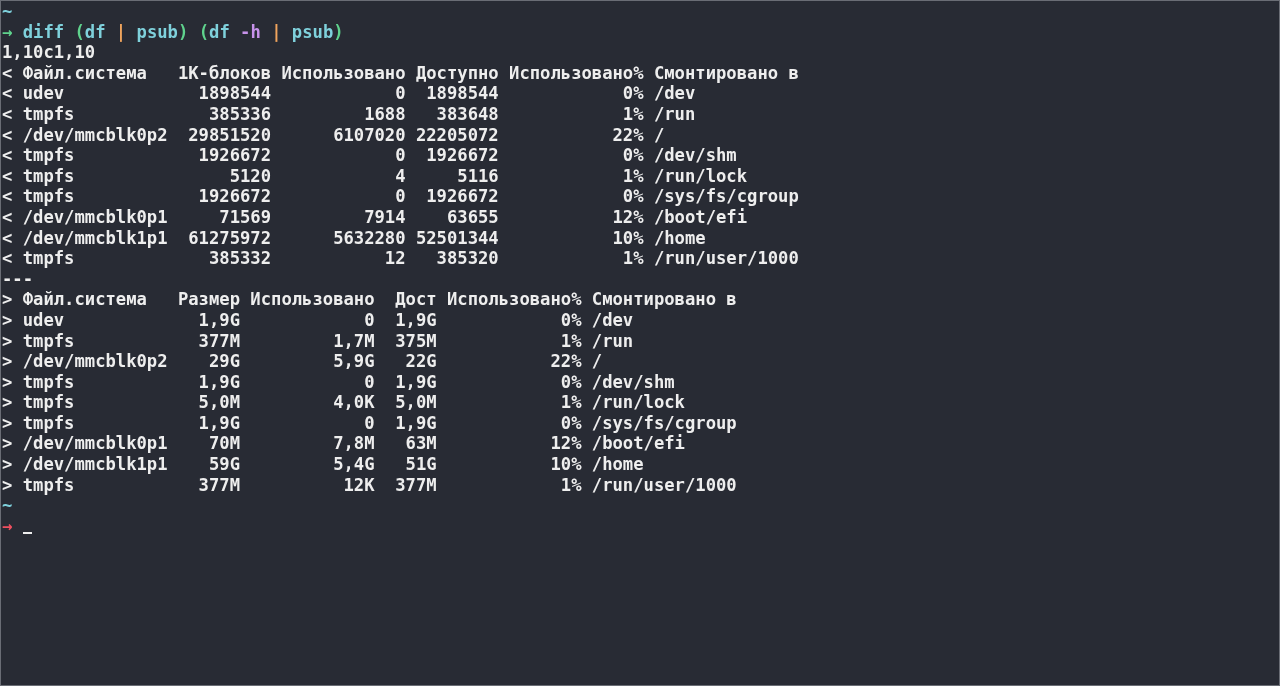 The height and width of the screenshot is (686, 1280). I want to click on output-line: > Файл.система Размер Использовано Дост Использовано% Смонтировано в, so click(369, 299).